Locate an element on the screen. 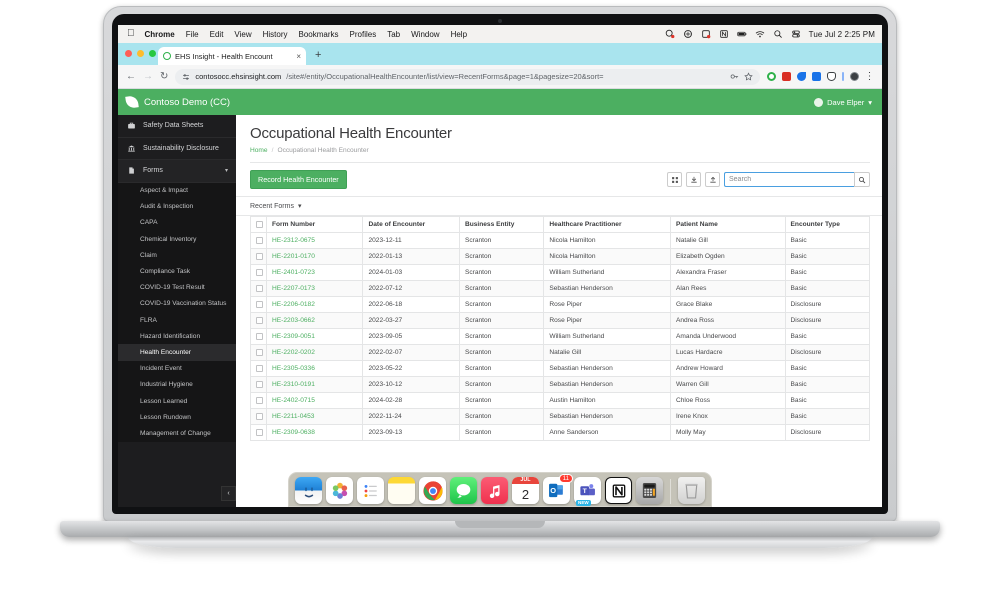  profile-avatar-icon is located at coordinates (854, 76).